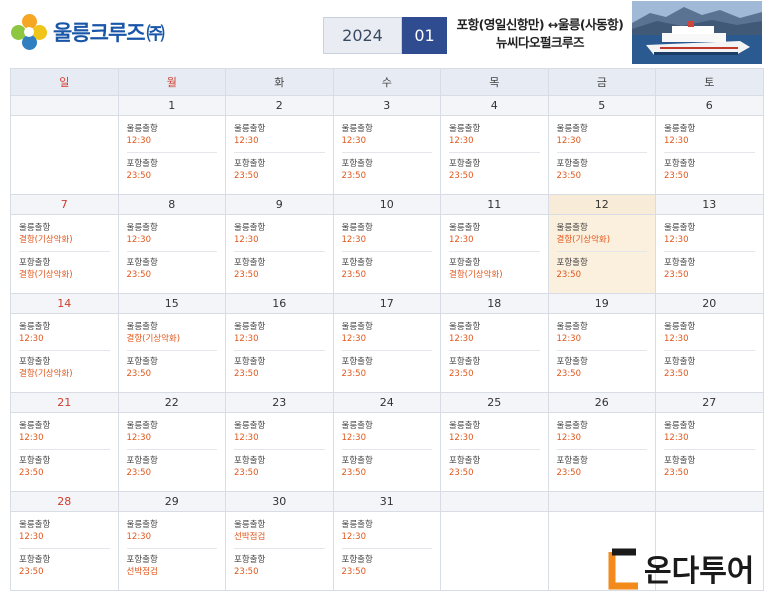 Image resolution: width=773 pixels, height=609 pixels. What do you see at coordinates (362, 35) in the screenshot?
I see `year-selector: 2024` at bounding box center [362, 35].